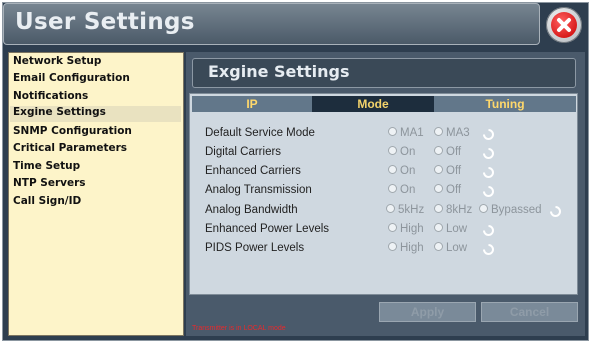  I want to click on radio-pids-power-high: High, so click(406, 248).